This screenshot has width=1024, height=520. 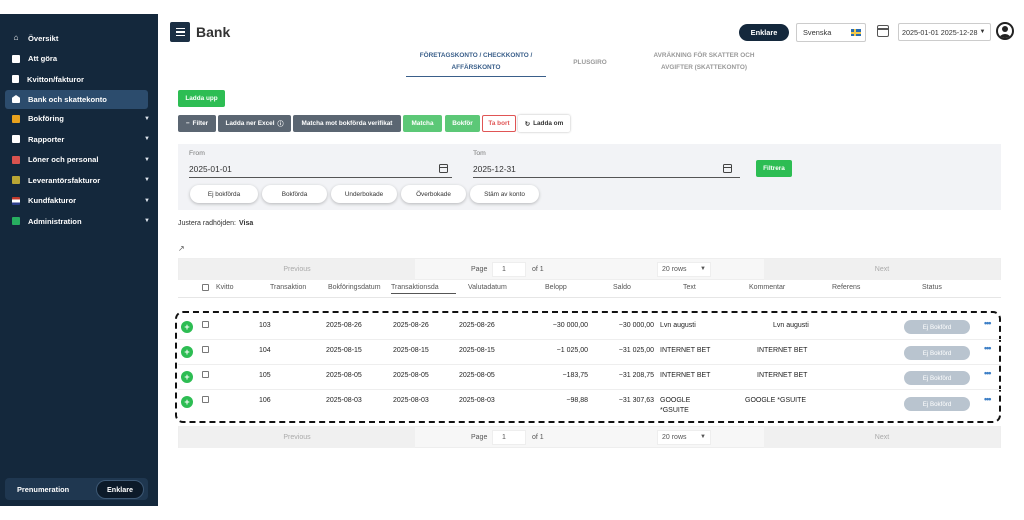 What do you see at coordinates (577, 400) in the screenshot?
I see `cell-amount: −98,88` at bounding box center [577, 400].